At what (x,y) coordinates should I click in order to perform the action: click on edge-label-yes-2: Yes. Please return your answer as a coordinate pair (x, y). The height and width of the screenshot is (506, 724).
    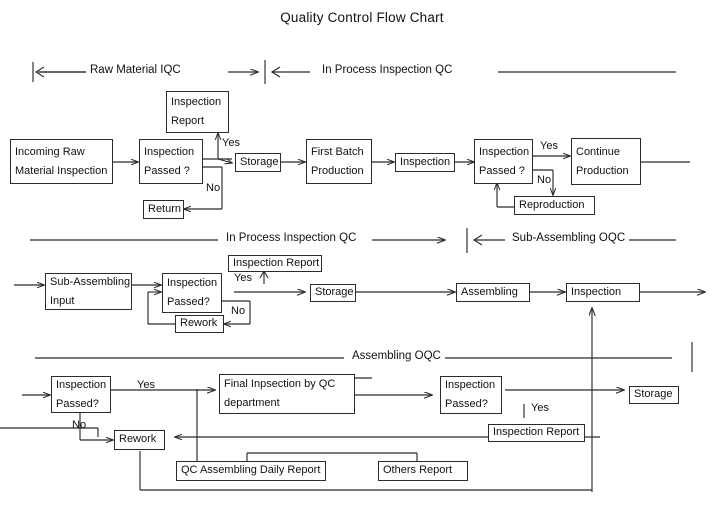
    Looking at the image, I should click on (549, 146).